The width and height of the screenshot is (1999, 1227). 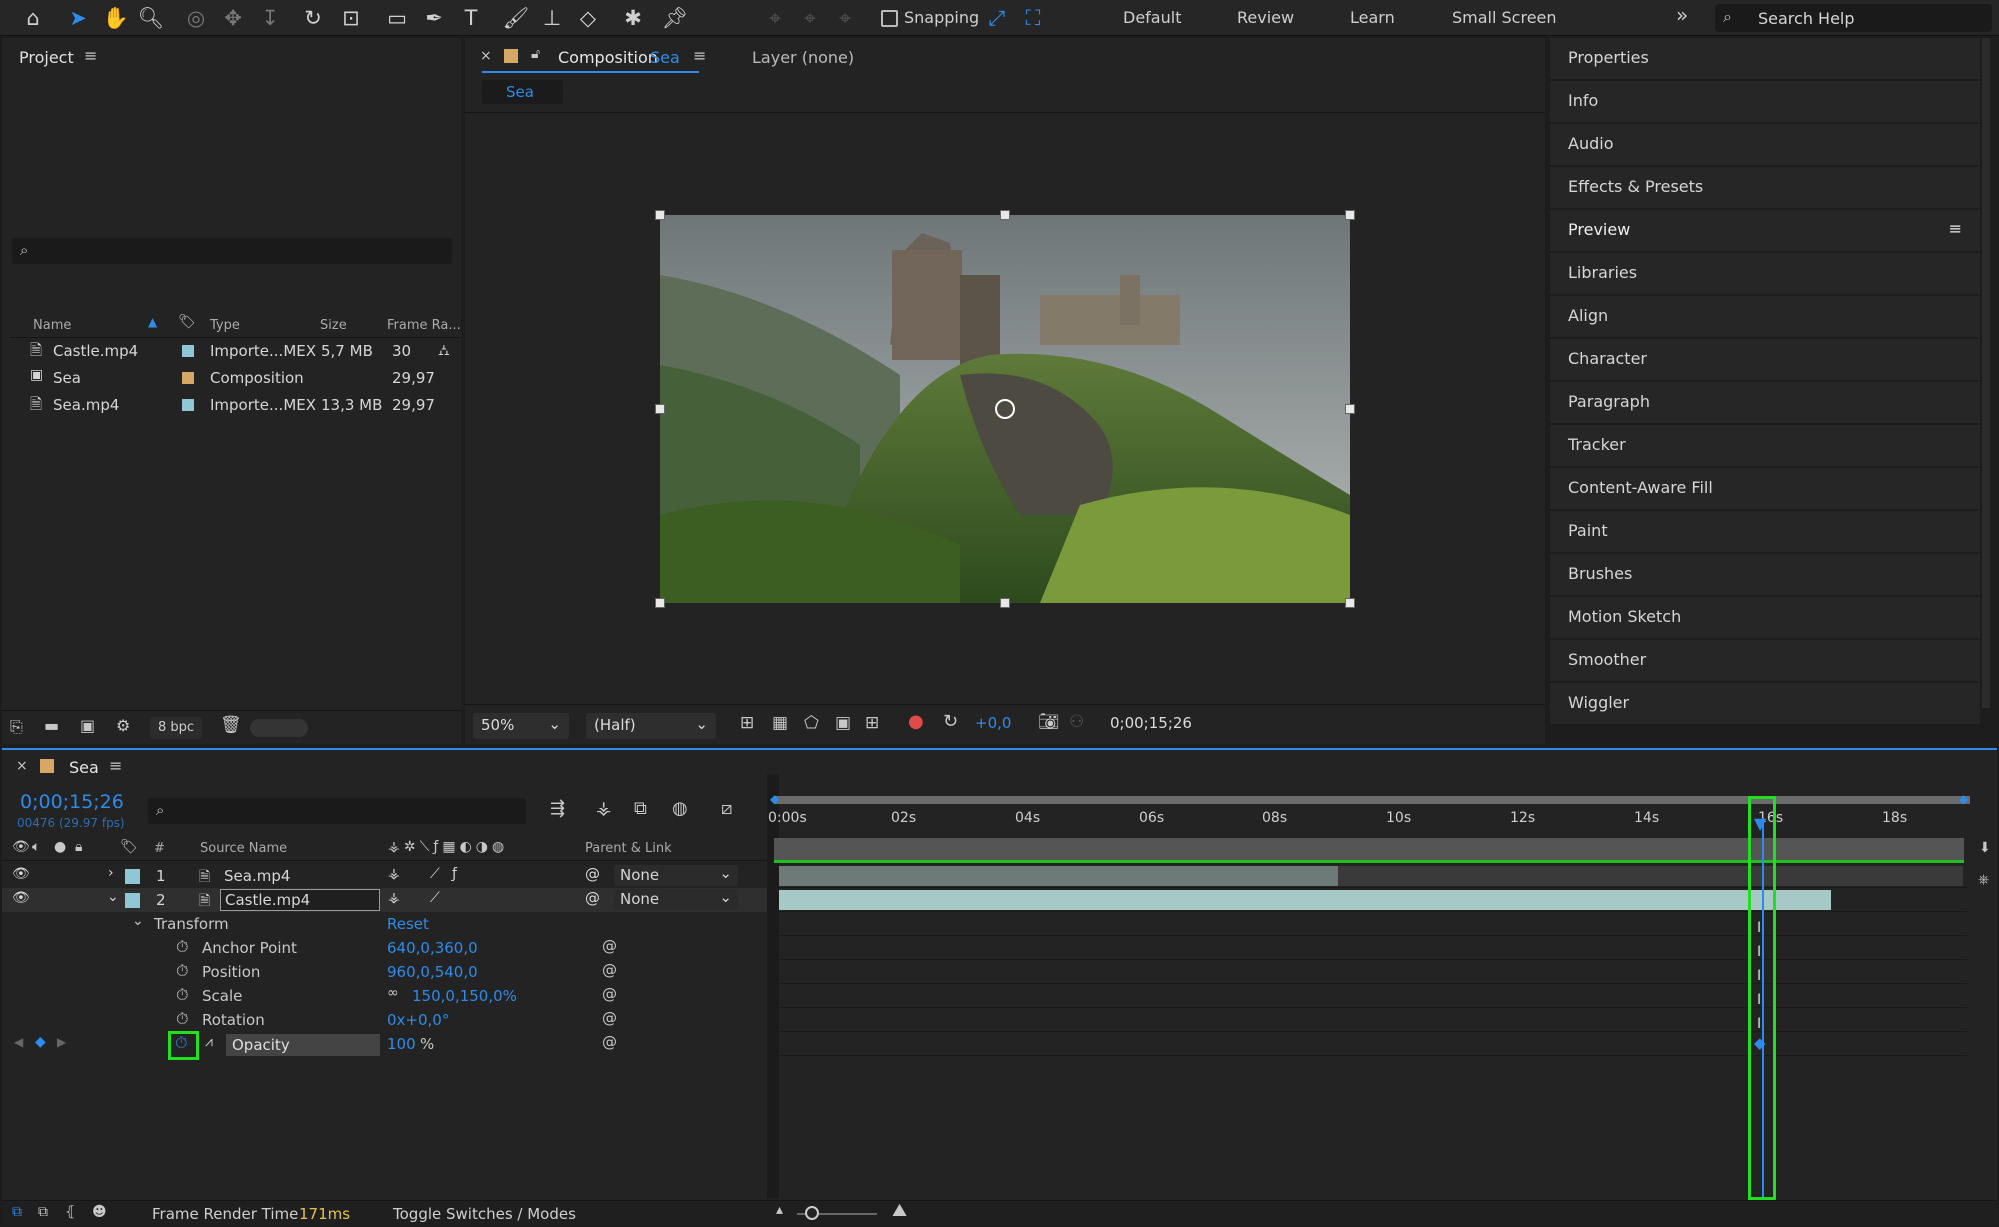 I want to click on workspace-small-screen: Small Screen, so click(x=1504, y=17).